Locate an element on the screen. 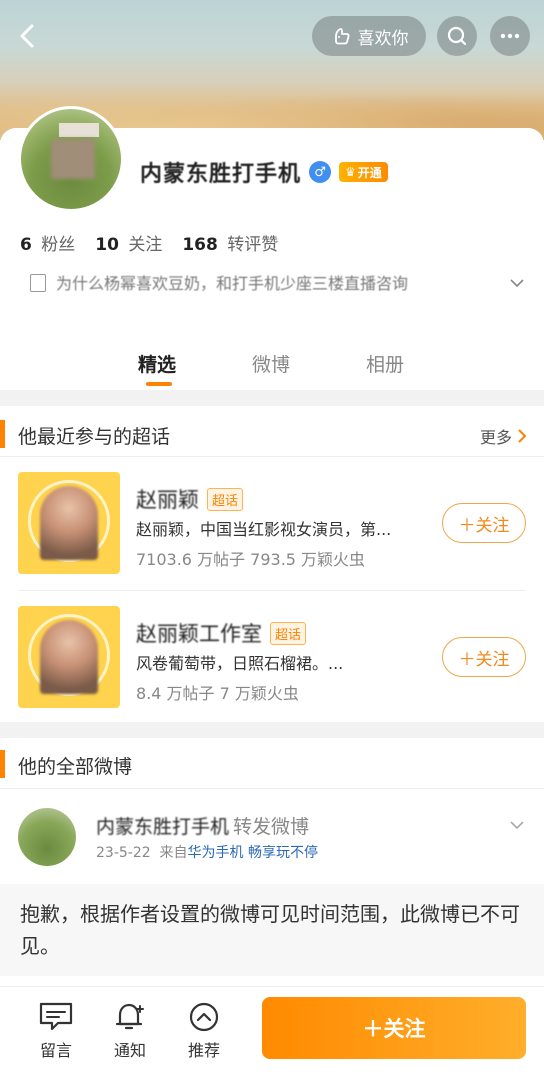 This screenshot has height=1080, width=544. recommend-button: 推荐 is located at coordinates (204, 1031).